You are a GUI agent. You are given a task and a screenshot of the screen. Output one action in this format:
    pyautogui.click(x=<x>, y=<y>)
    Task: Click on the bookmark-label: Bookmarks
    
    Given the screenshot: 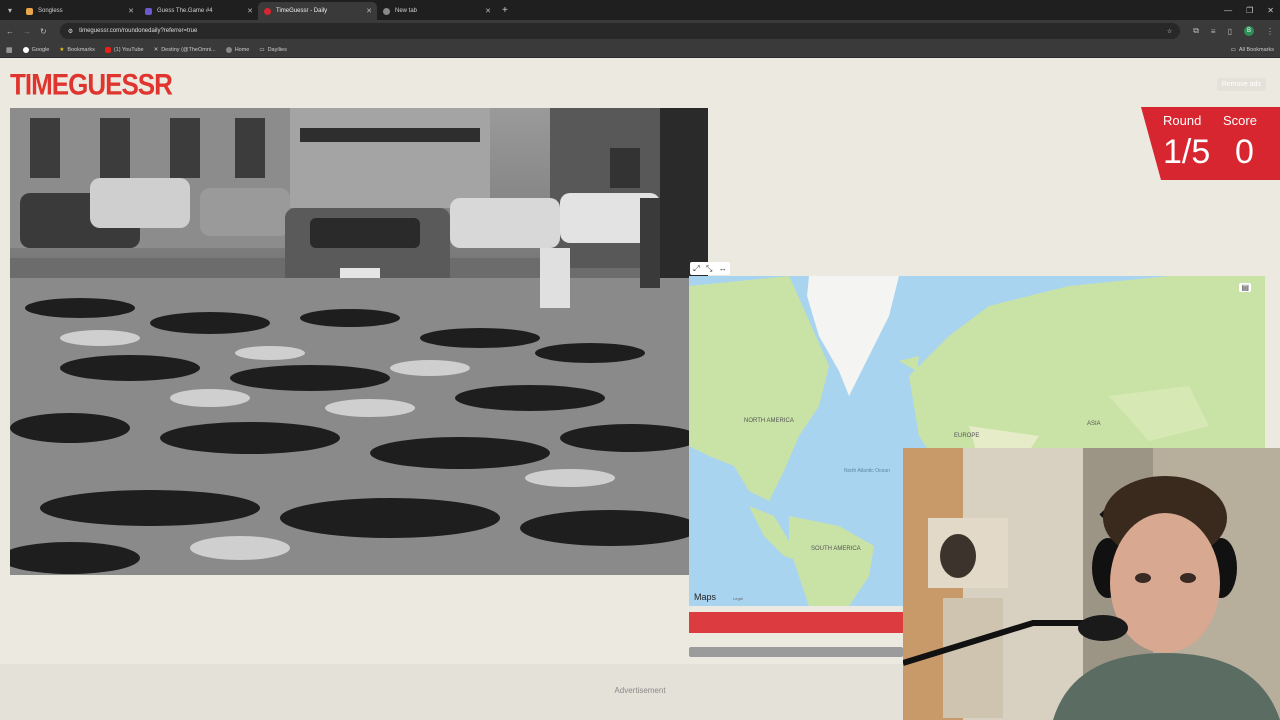 What is the action you would take?
    pyautogui.click(x=81, y=49)
    